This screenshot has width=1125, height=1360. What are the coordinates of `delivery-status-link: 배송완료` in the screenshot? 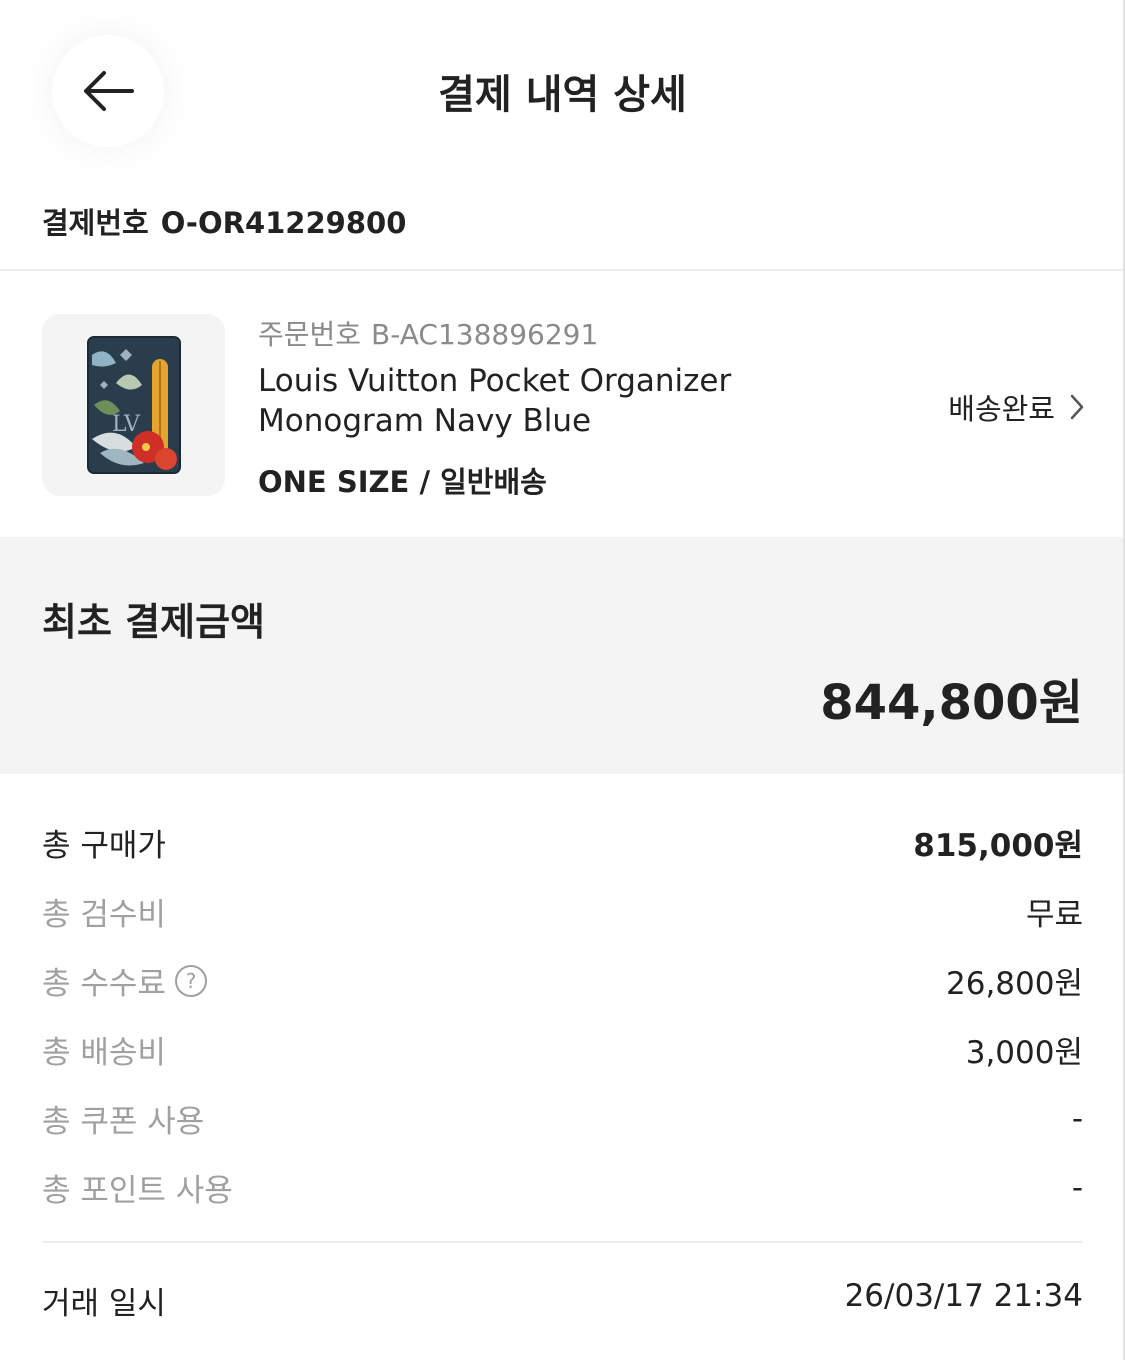 It's located at (1016, 407).